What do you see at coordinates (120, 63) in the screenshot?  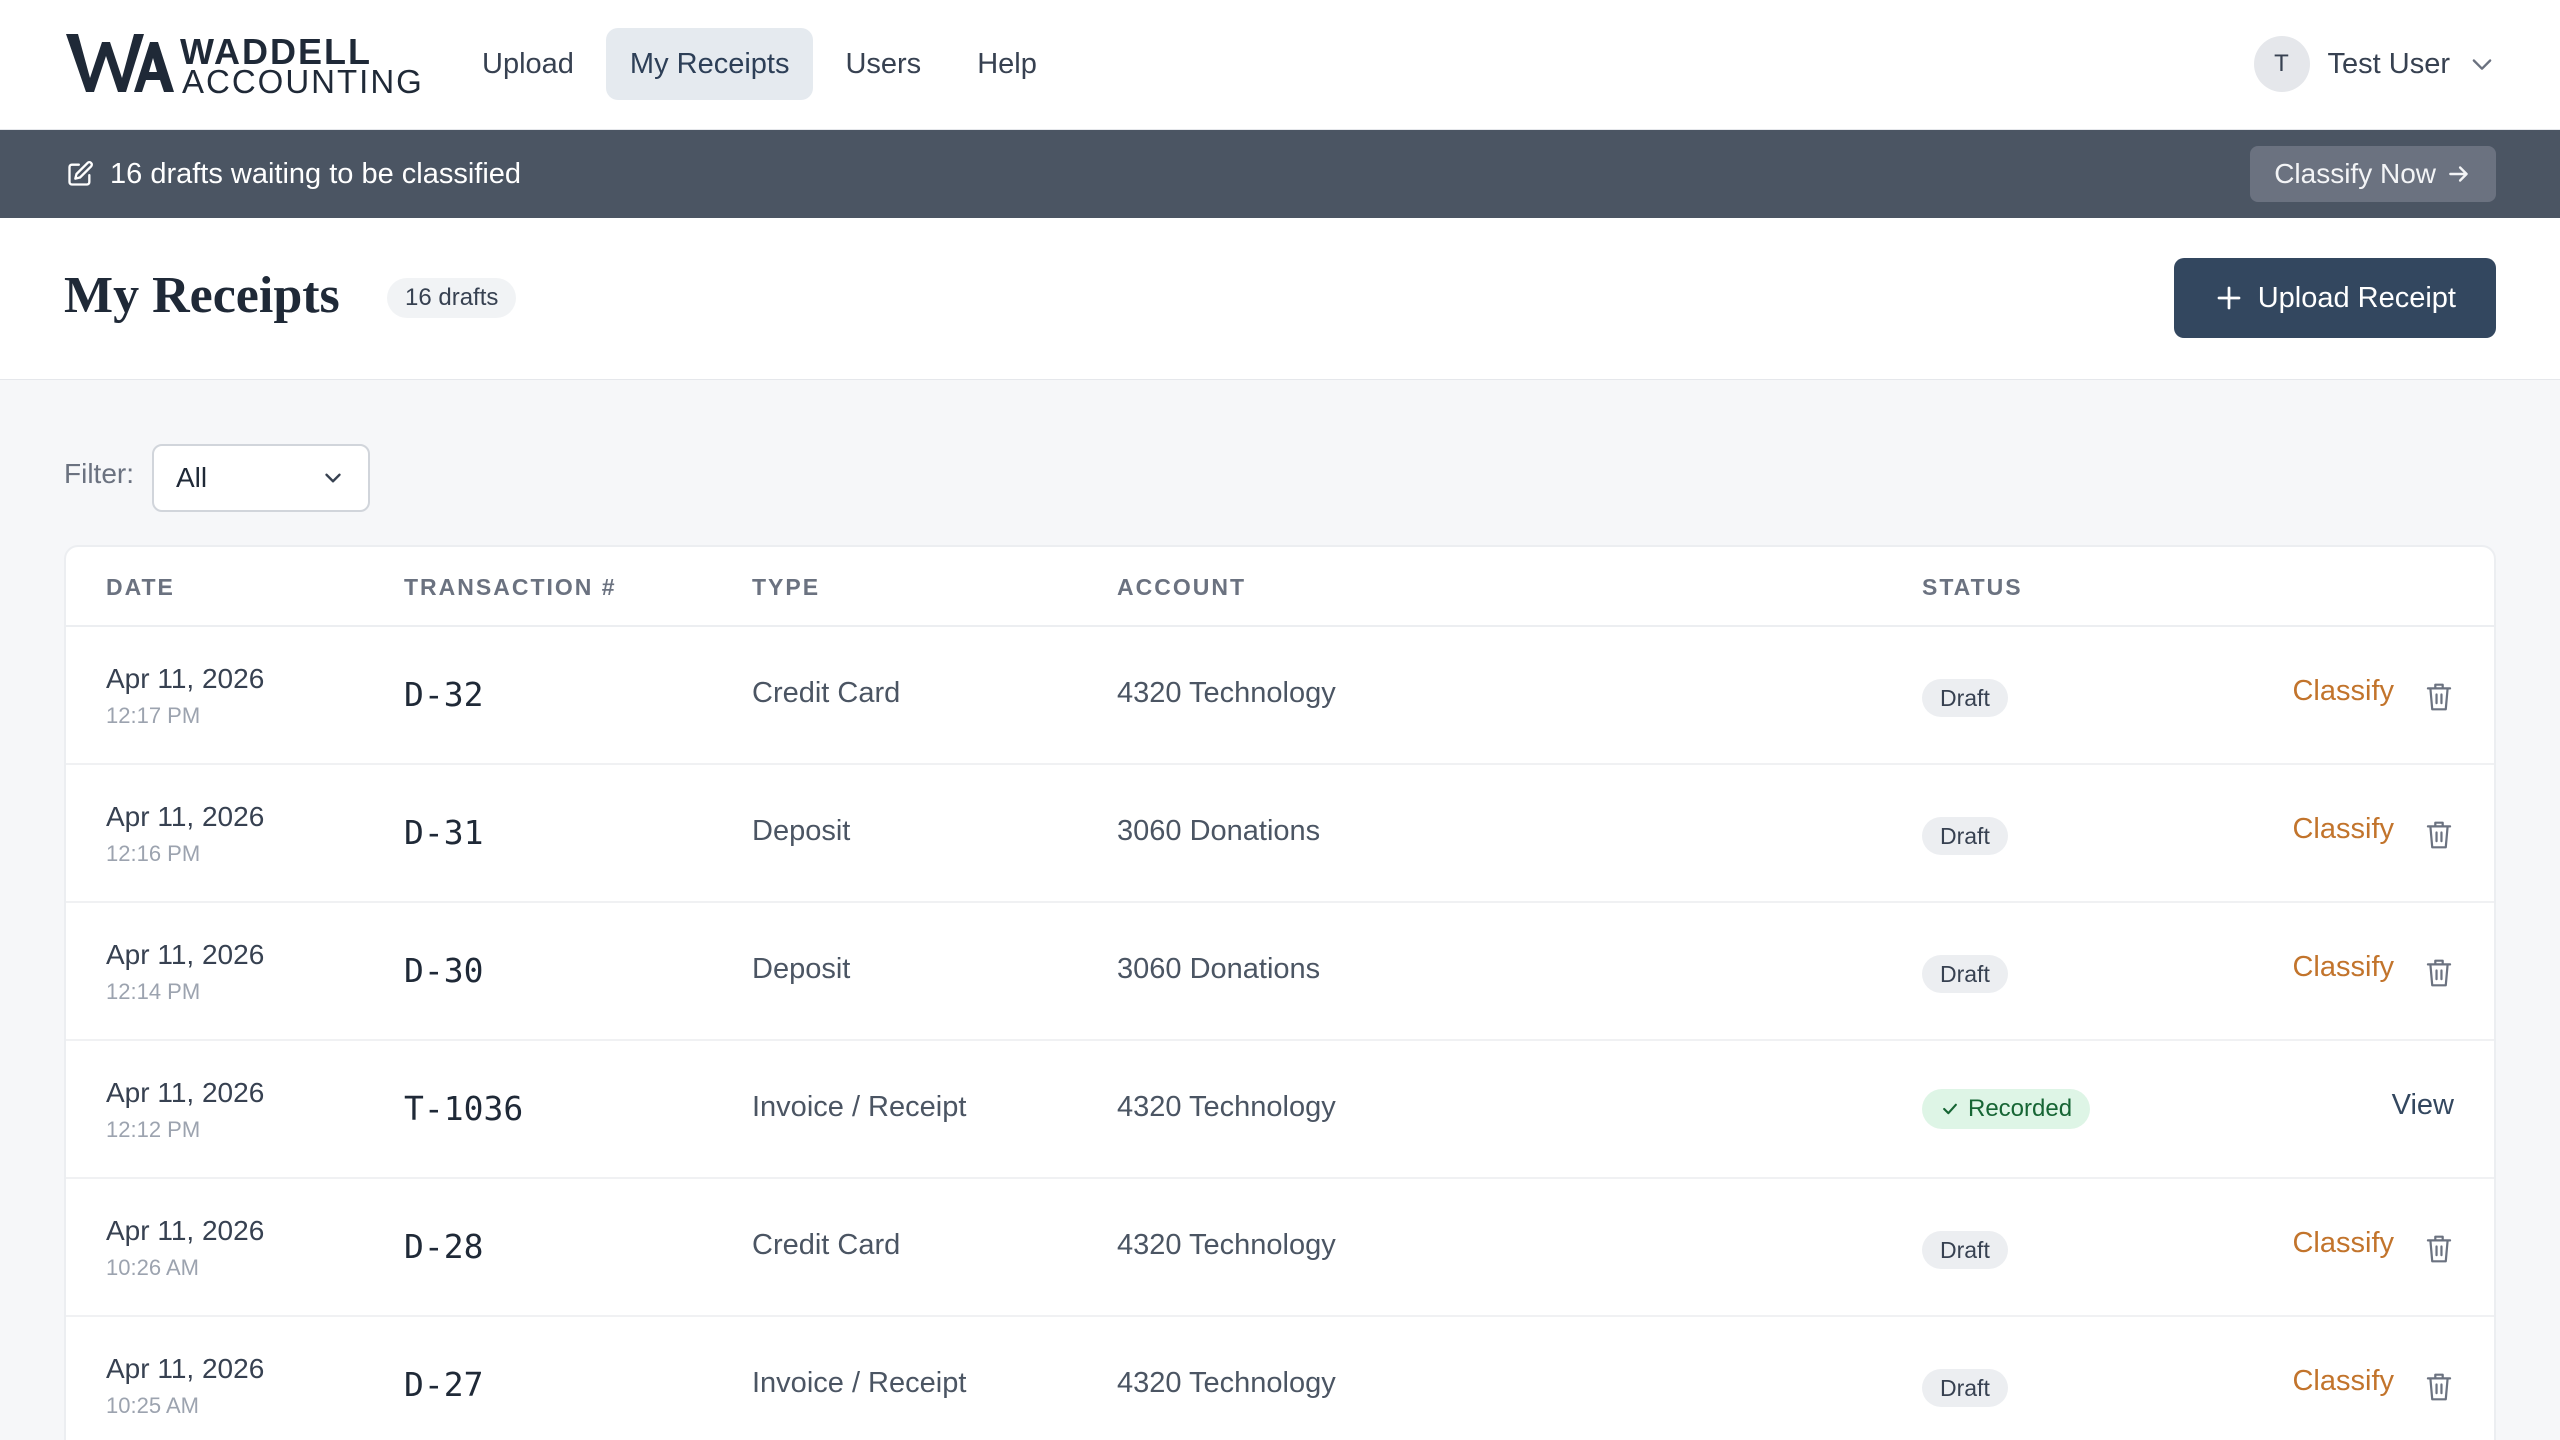 I see `wa-logo-mark-icon` at bounding box center [120, 63].